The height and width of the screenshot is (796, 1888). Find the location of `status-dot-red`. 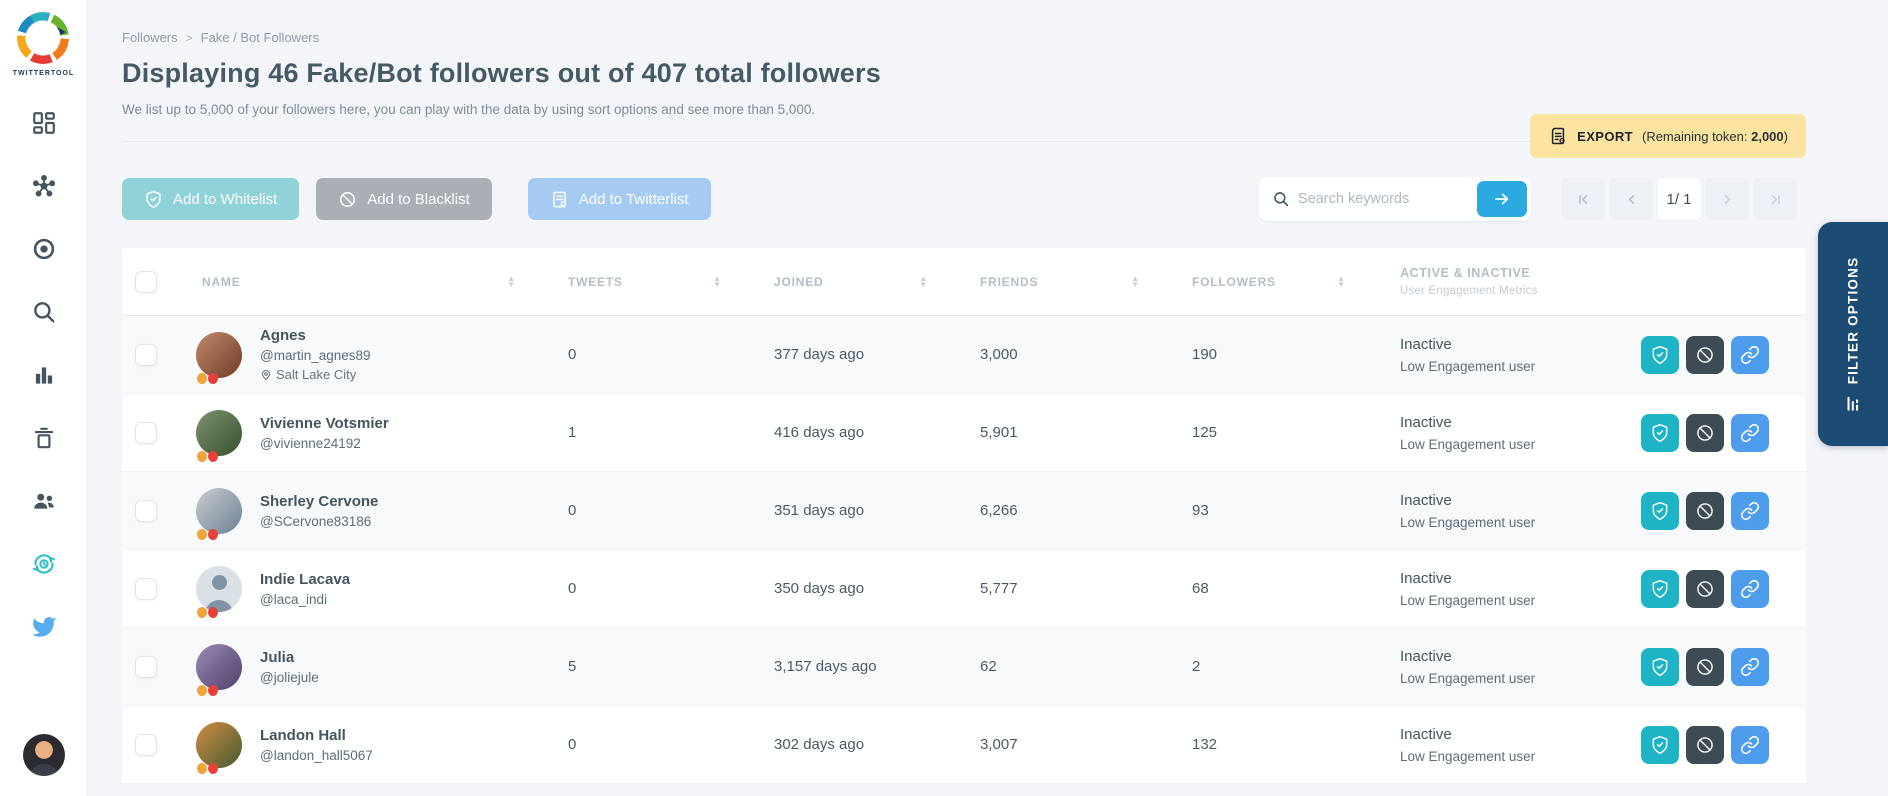

status-dot-red is located at coordinates (213, 612).